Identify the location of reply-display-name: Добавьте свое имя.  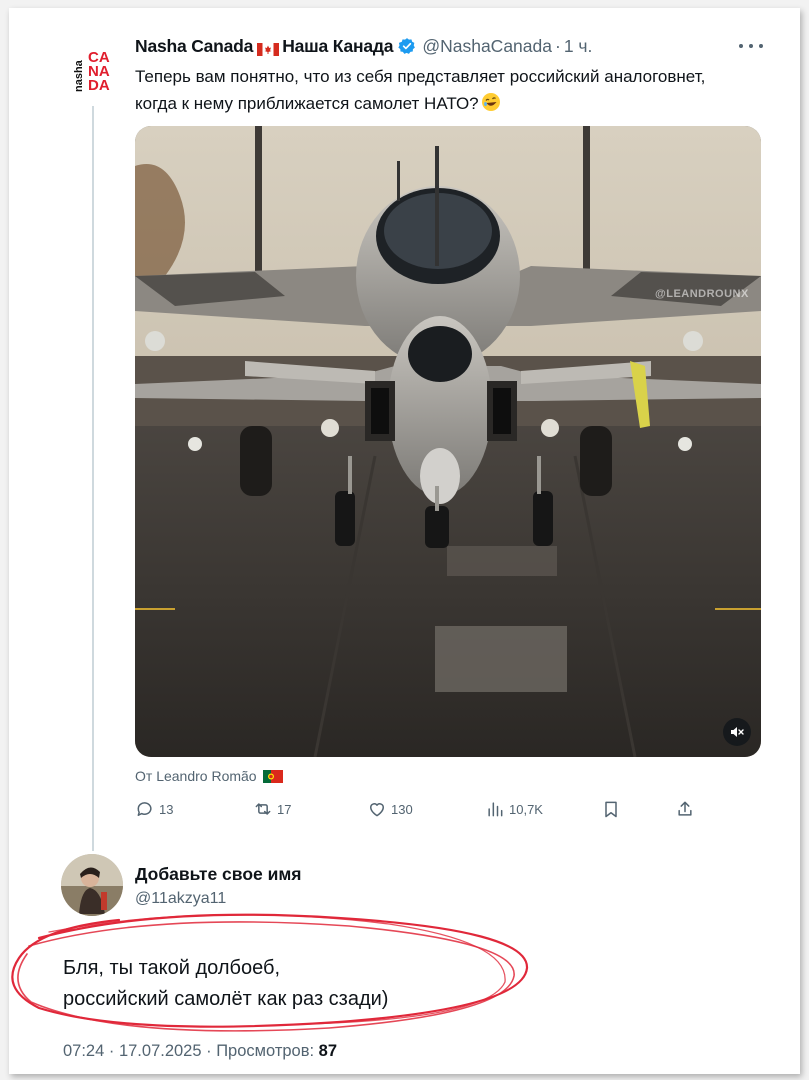
(218, 874).